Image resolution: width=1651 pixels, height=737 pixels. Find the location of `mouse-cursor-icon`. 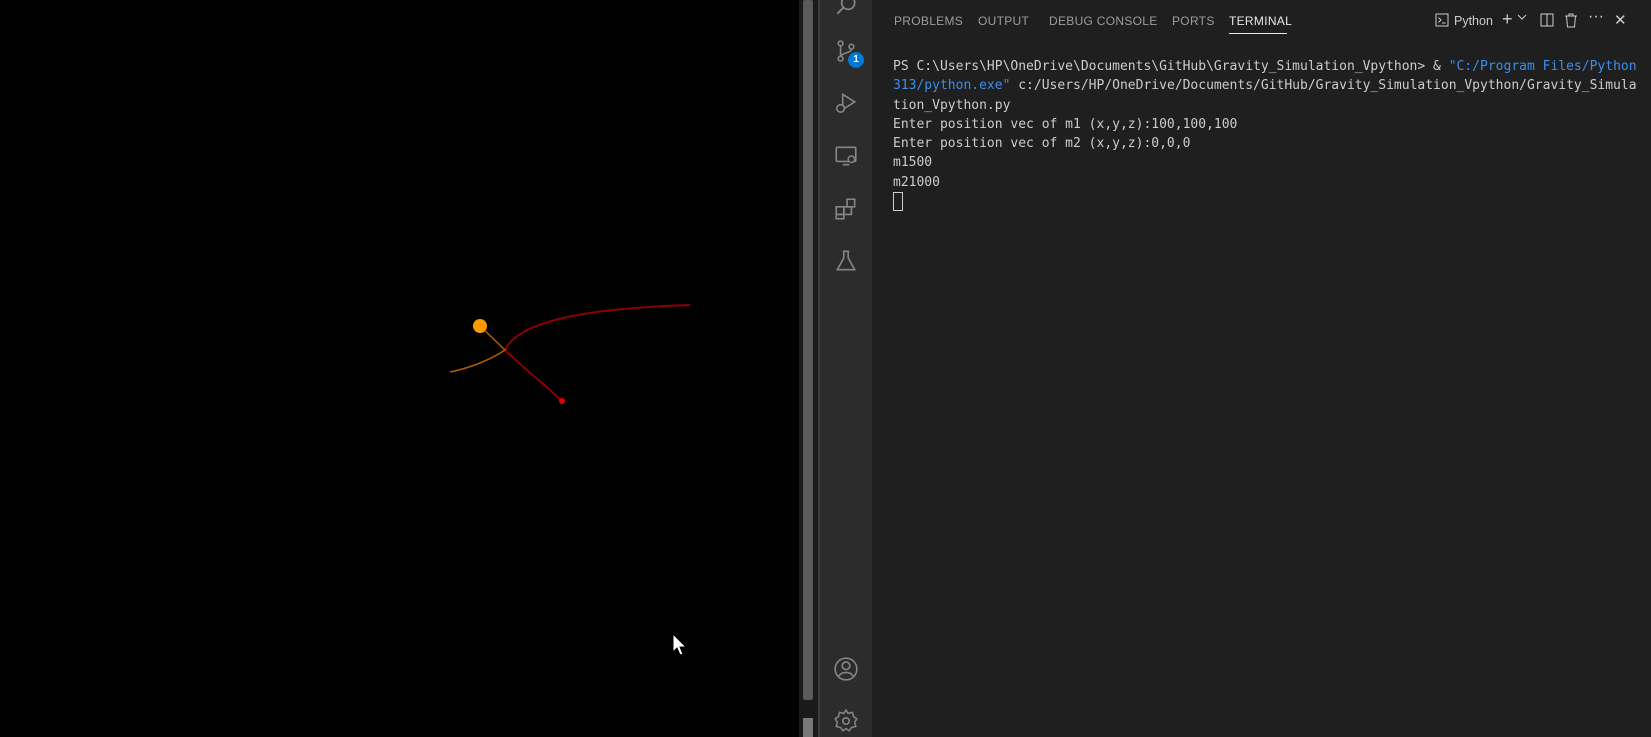

mouse-cursor-icon is located at coordinates (680, 644).